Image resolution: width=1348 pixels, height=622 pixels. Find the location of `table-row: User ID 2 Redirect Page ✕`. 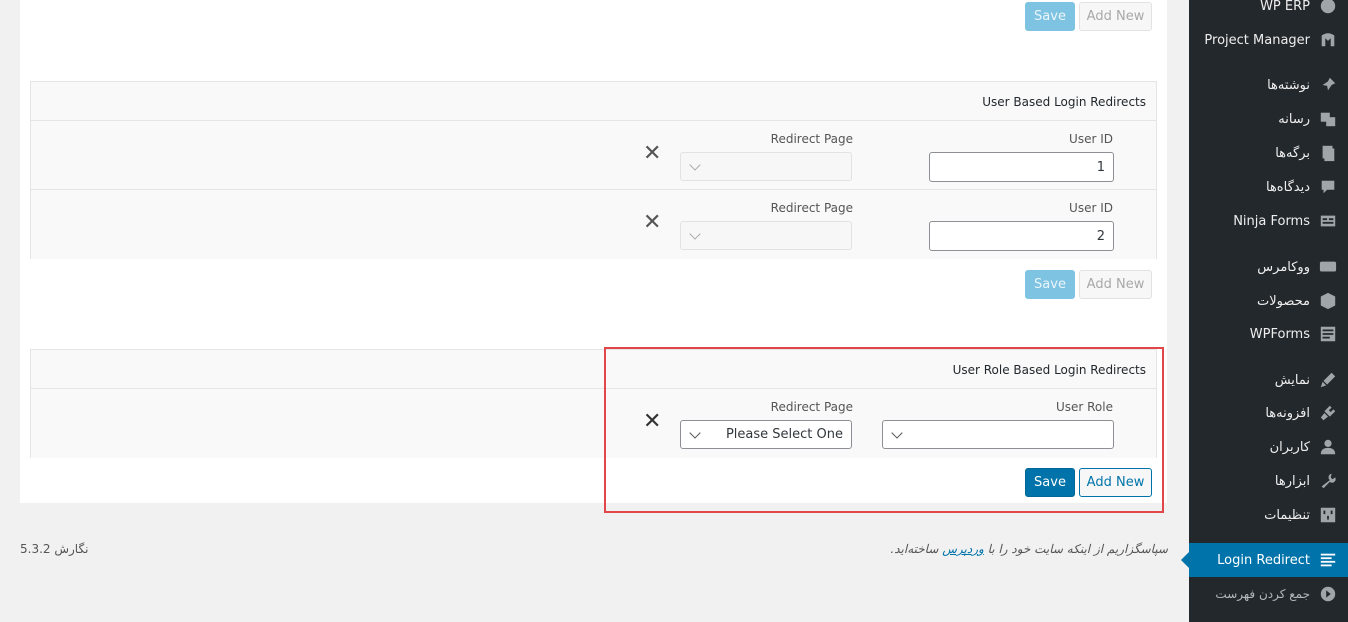

table-row: User ID 2 Redirect Page ✕ is located at coordinates (593, 224).